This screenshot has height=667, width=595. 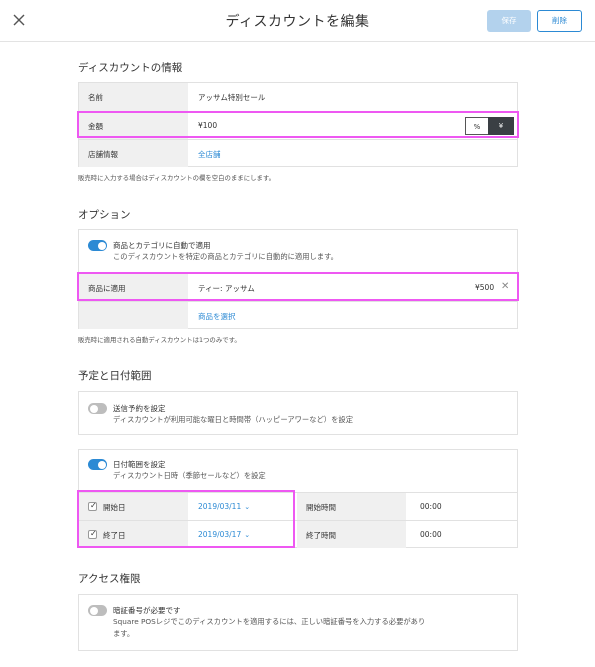 What do you see at coordinates (224, 506) in the screenshot?
I see `start-date-picker: 2019/03/11 ⌄` at bounding box center [224, 506].